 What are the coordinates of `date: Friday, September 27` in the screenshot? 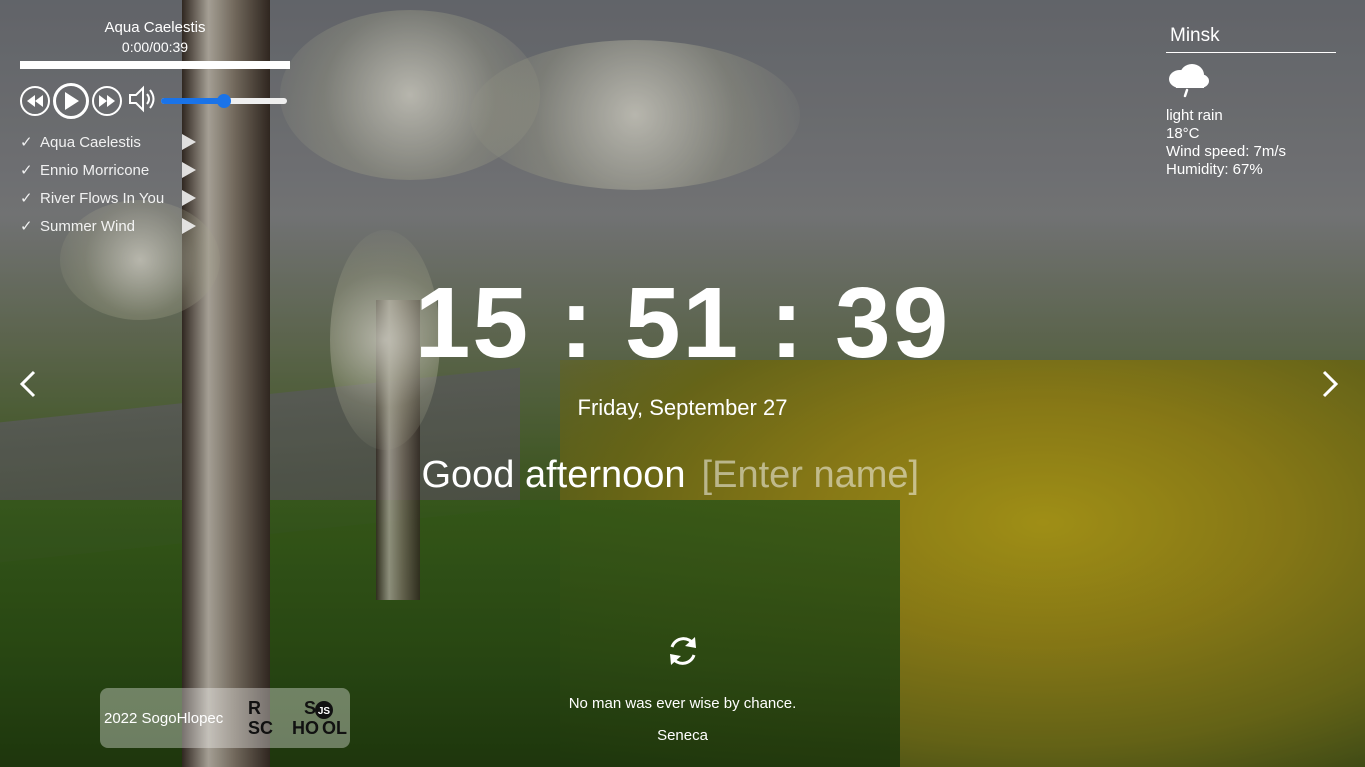 It's located at (682, 407).